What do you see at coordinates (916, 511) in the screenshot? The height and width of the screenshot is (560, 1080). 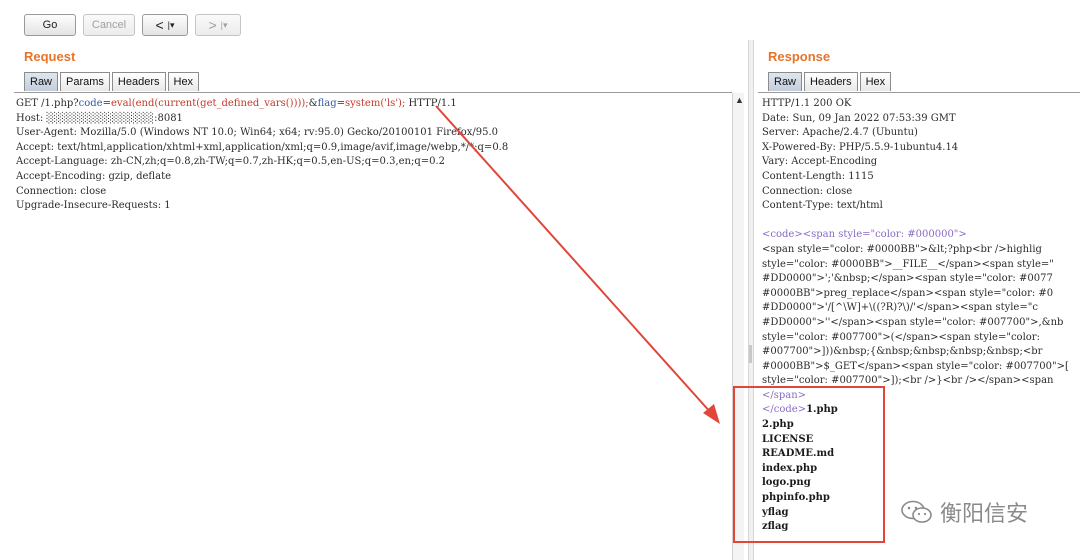 I see `wechat-icon` at bounding box center [916, 511].